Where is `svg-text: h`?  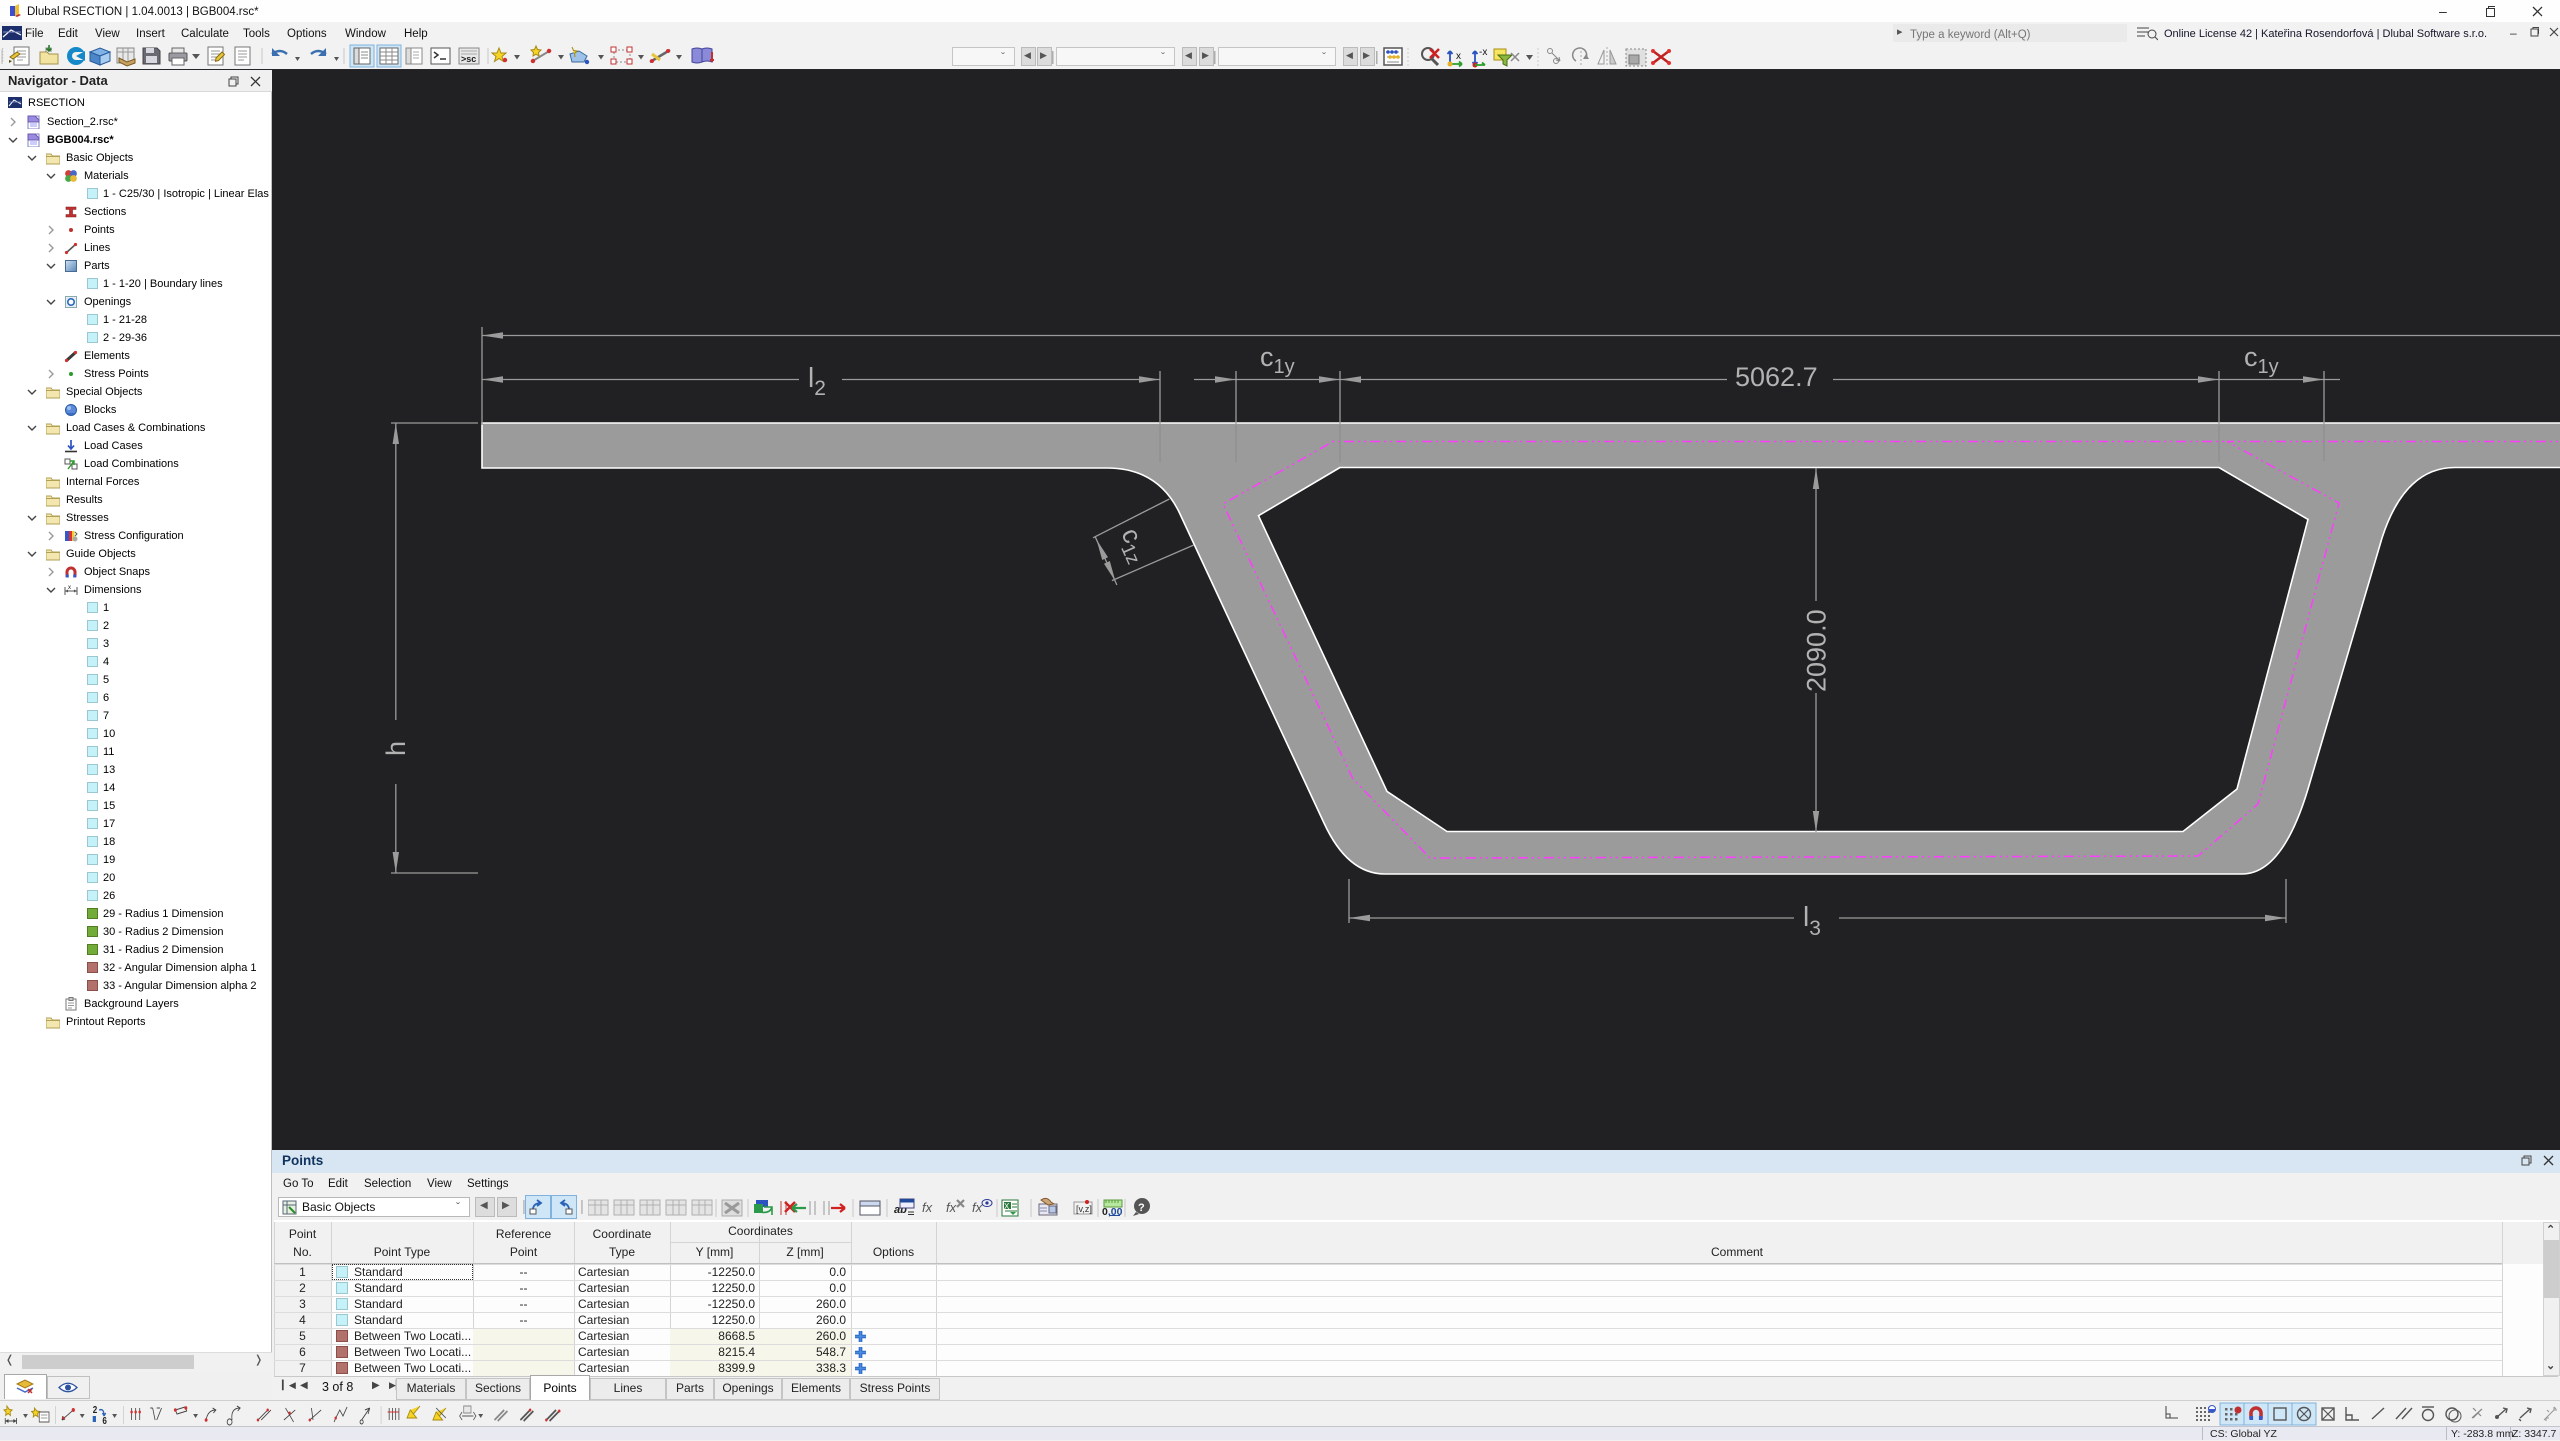 svg-text: h is located at coordinates (396, 748).